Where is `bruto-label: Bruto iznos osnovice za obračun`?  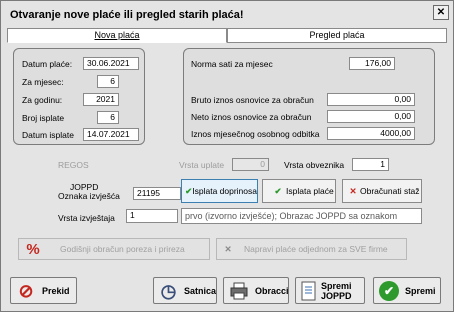
bruto-label: Bruto iznos osnovice za obračun is located at coordinates (252, 100).